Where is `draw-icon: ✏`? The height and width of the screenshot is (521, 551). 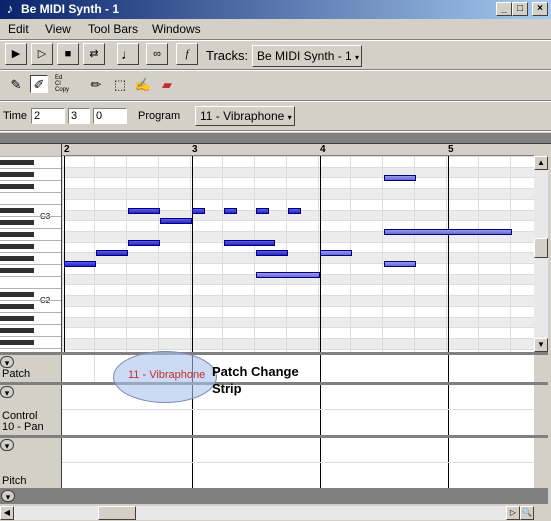
draw-icon: ✏ is located at coordinates (96, 85).